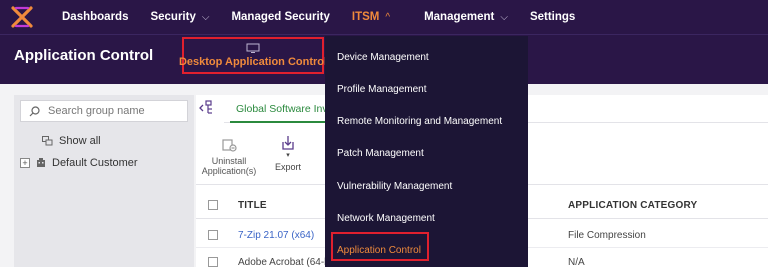  What do you see at coordinates (278, 122) in the screenshot?
I see `active-tab-indicator` at bounding box center [278, 122].